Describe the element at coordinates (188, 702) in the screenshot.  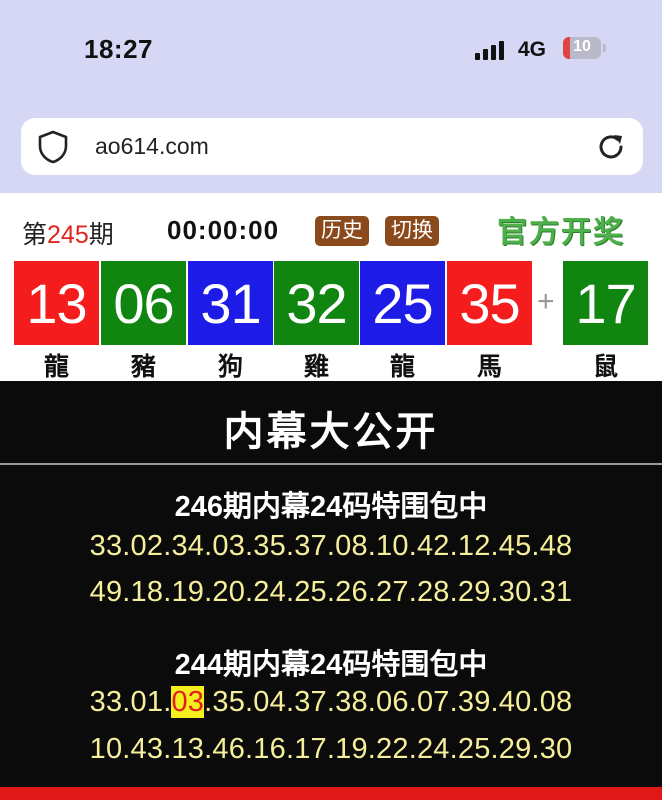
I see `hit-number: 03` at that location.